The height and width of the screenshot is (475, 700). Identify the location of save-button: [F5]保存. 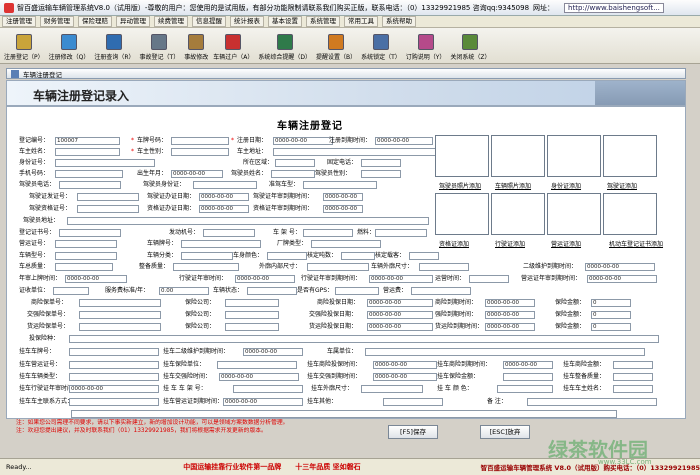
(413, 432).